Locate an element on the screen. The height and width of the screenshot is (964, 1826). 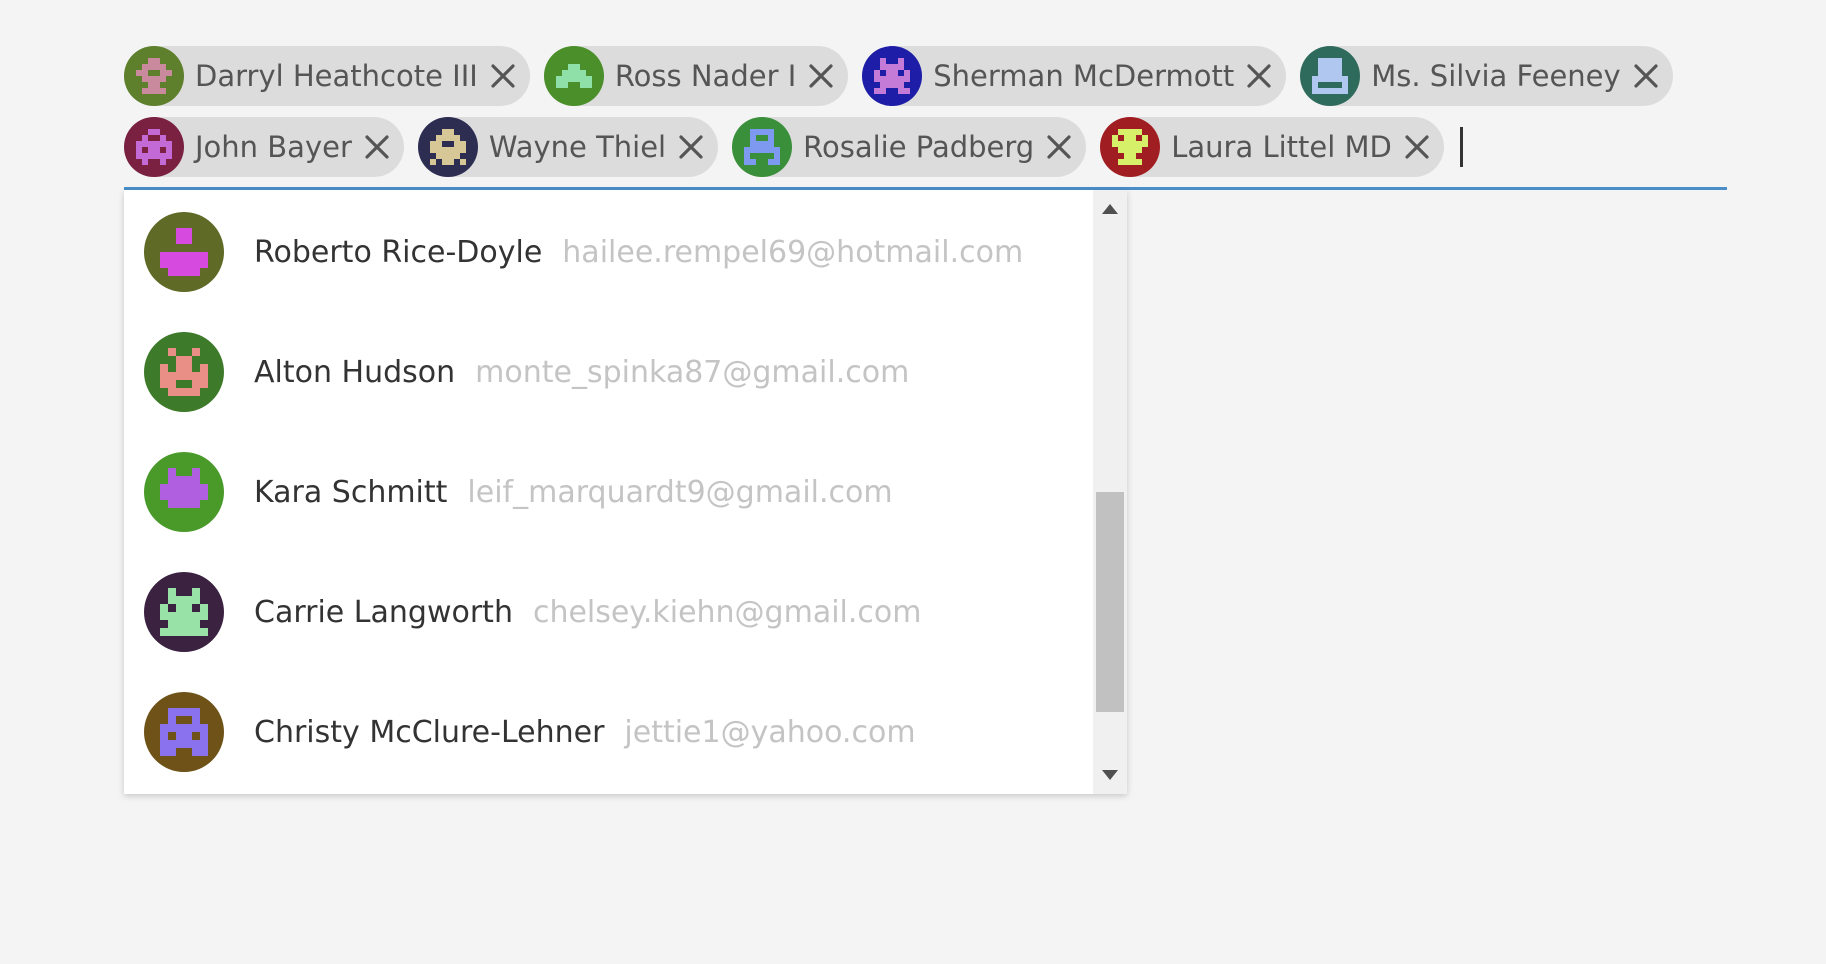
recipient-chip: Laura Littel MD is located at coordinates (1272, 147).